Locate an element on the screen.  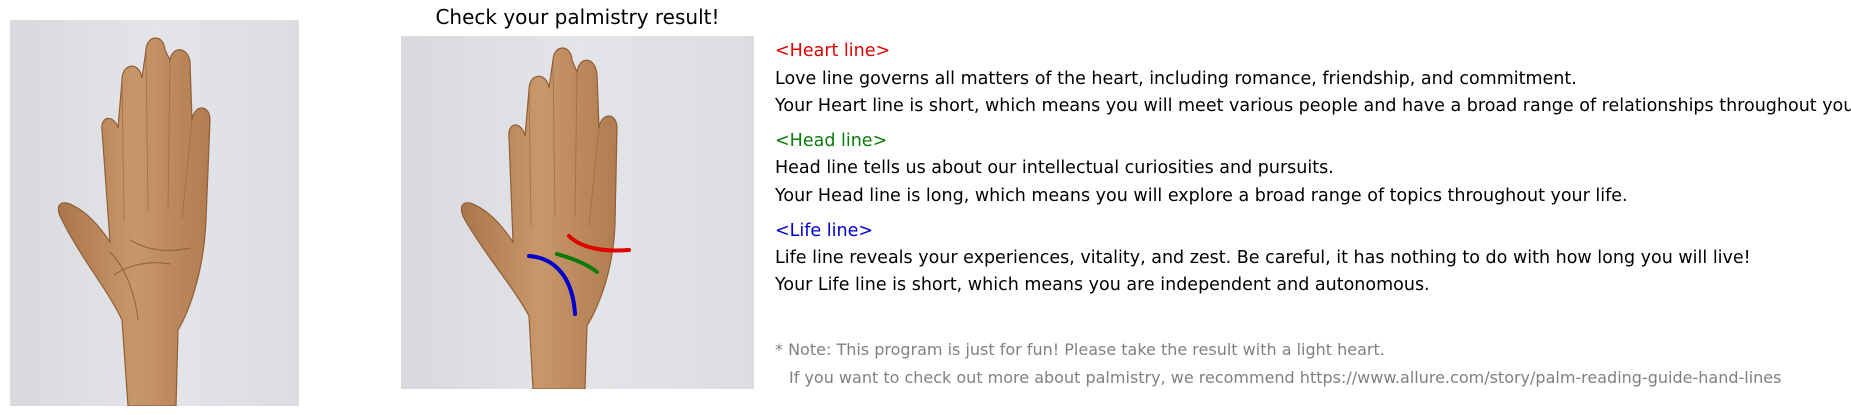
heart-line-label: <Heart line> is located at coordinates (833, 51).